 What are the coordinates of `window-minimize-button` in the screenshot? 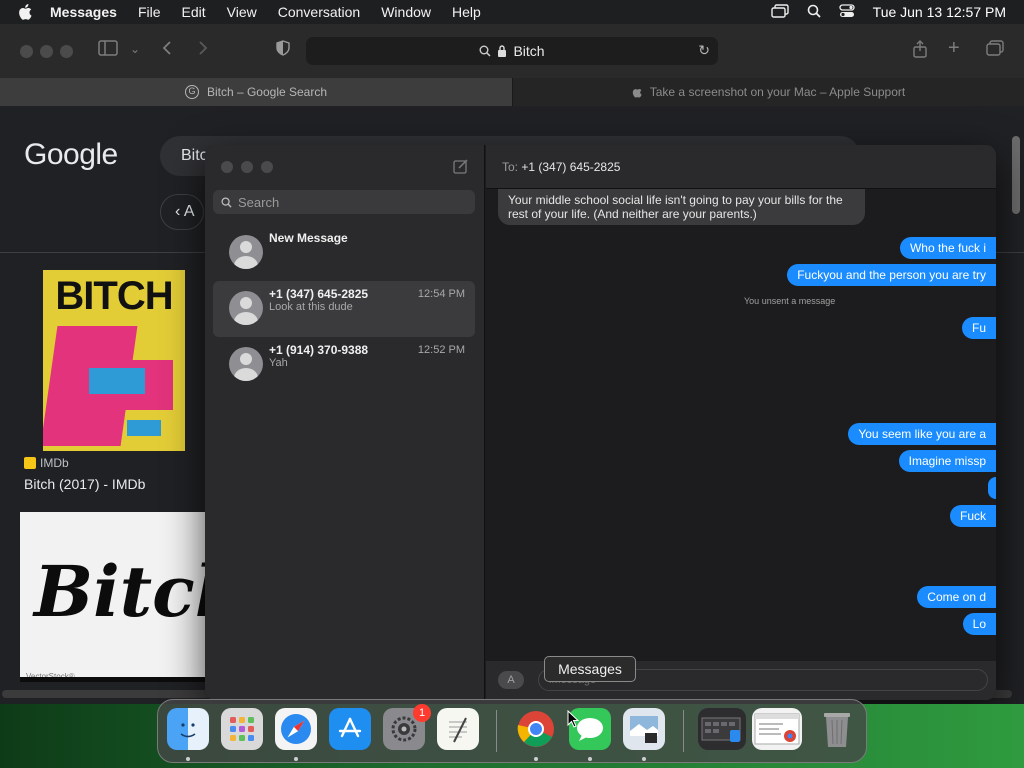 It's located at (46, 51).